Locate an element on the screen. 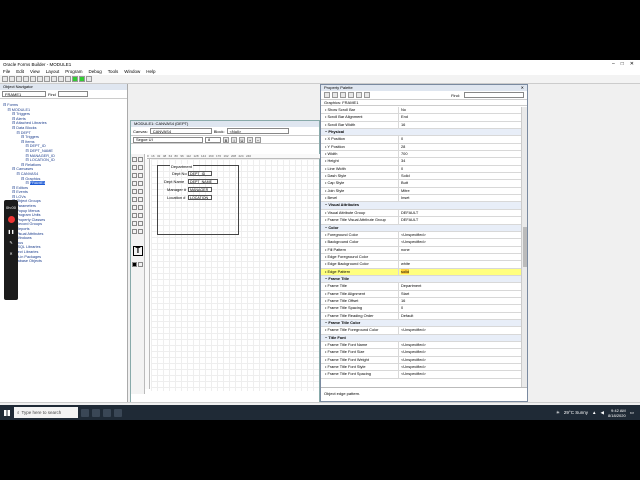 The width and height of the screenshot is (640, 480). close-icon: ✕ is located at coordinates (632, 64).